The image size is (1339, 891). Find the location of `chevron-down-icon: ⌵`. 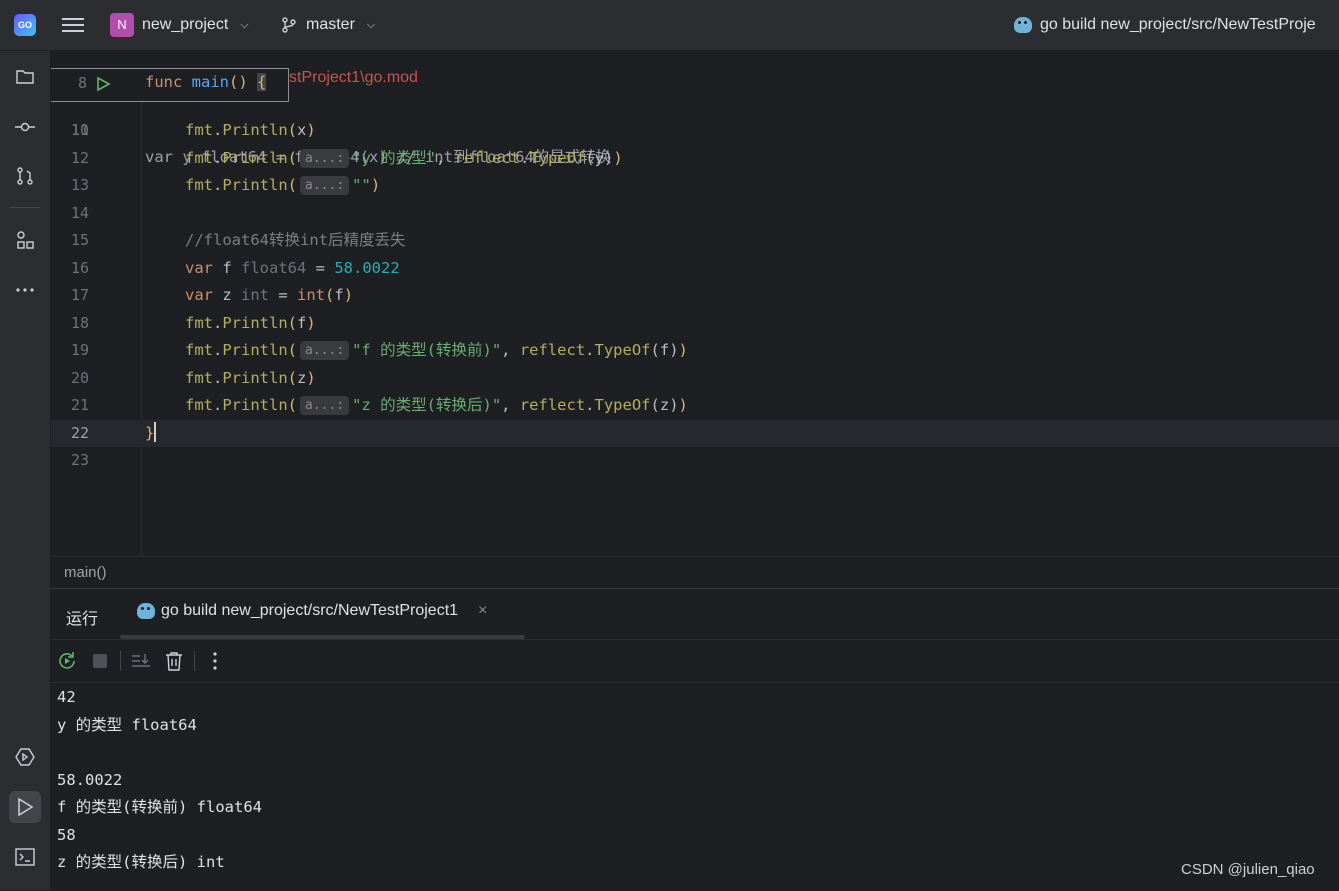

chevron-down-icon: ⌵ is located at coordinates (244, 24).